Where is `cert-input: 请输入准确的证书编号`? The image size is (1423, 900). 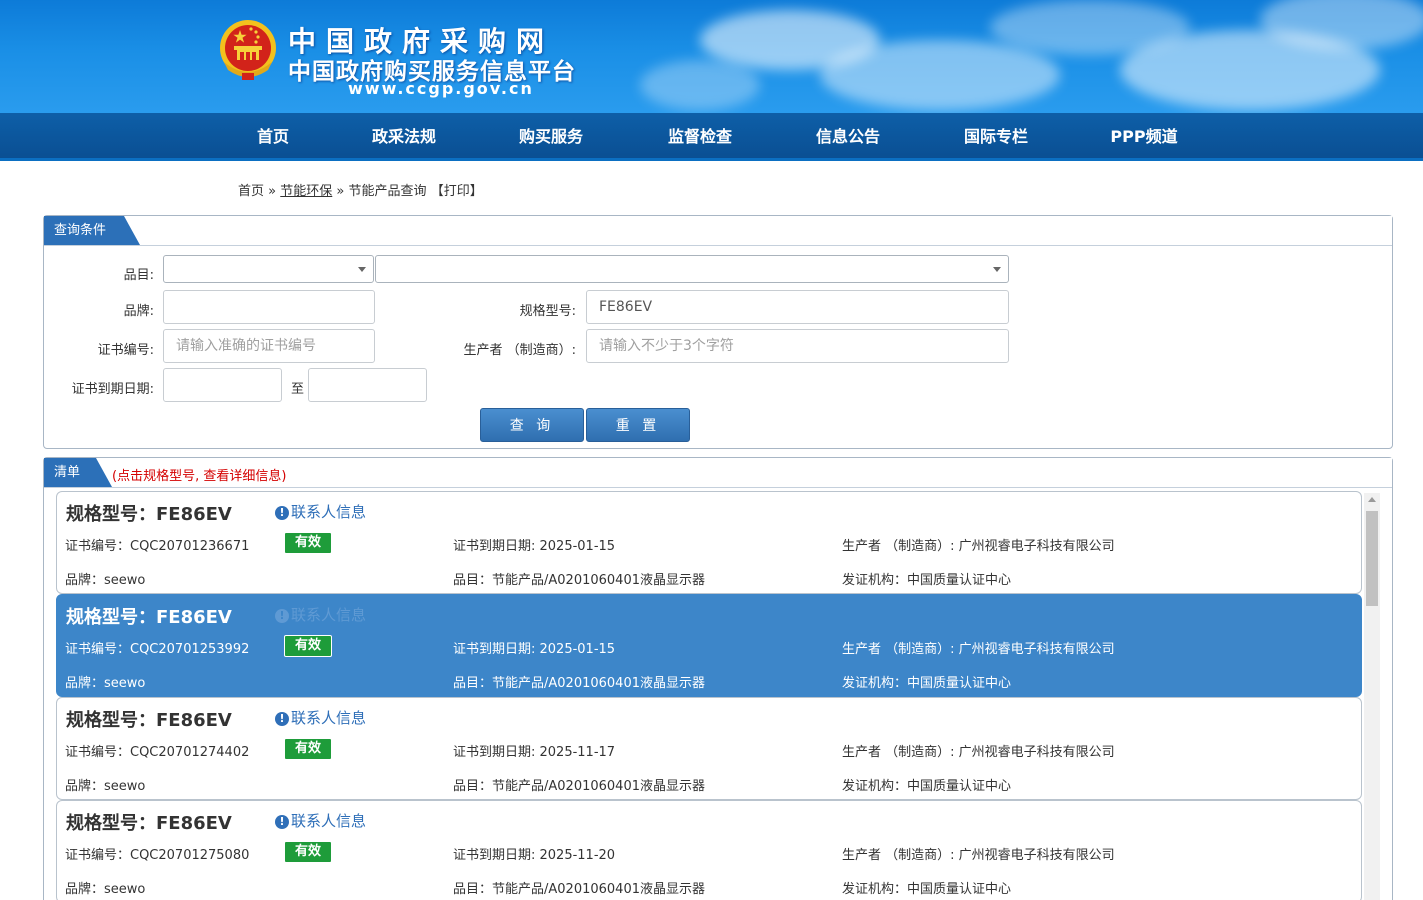
cert-input: 请输入准确的证书编号 is located at coordinates (269, 346).